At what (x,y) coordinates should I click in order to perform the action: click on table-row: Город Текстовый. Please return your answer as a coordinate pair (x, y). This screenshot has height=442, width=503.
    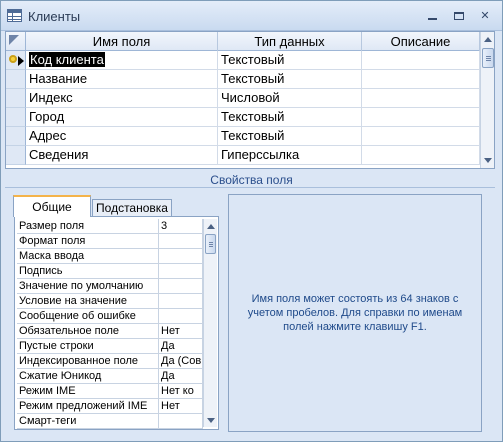
    Looking at the image, I should click on (243, 117).